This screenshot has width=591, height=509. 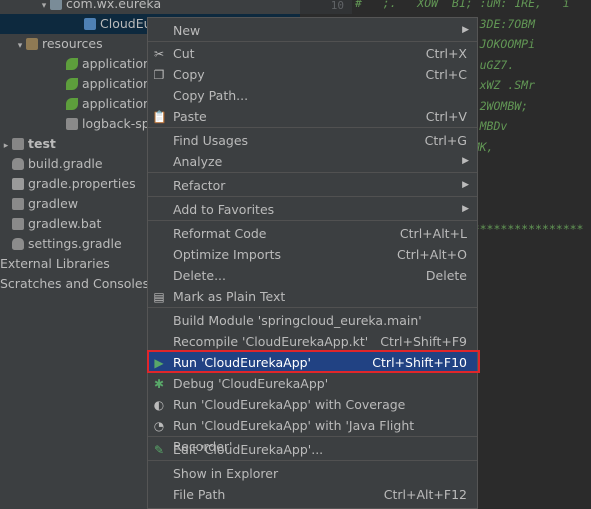 What do you see at coordinates (190, 116) in the screenshot?
I see `menu-item-label: Paste` at bounding box center [190, 116].